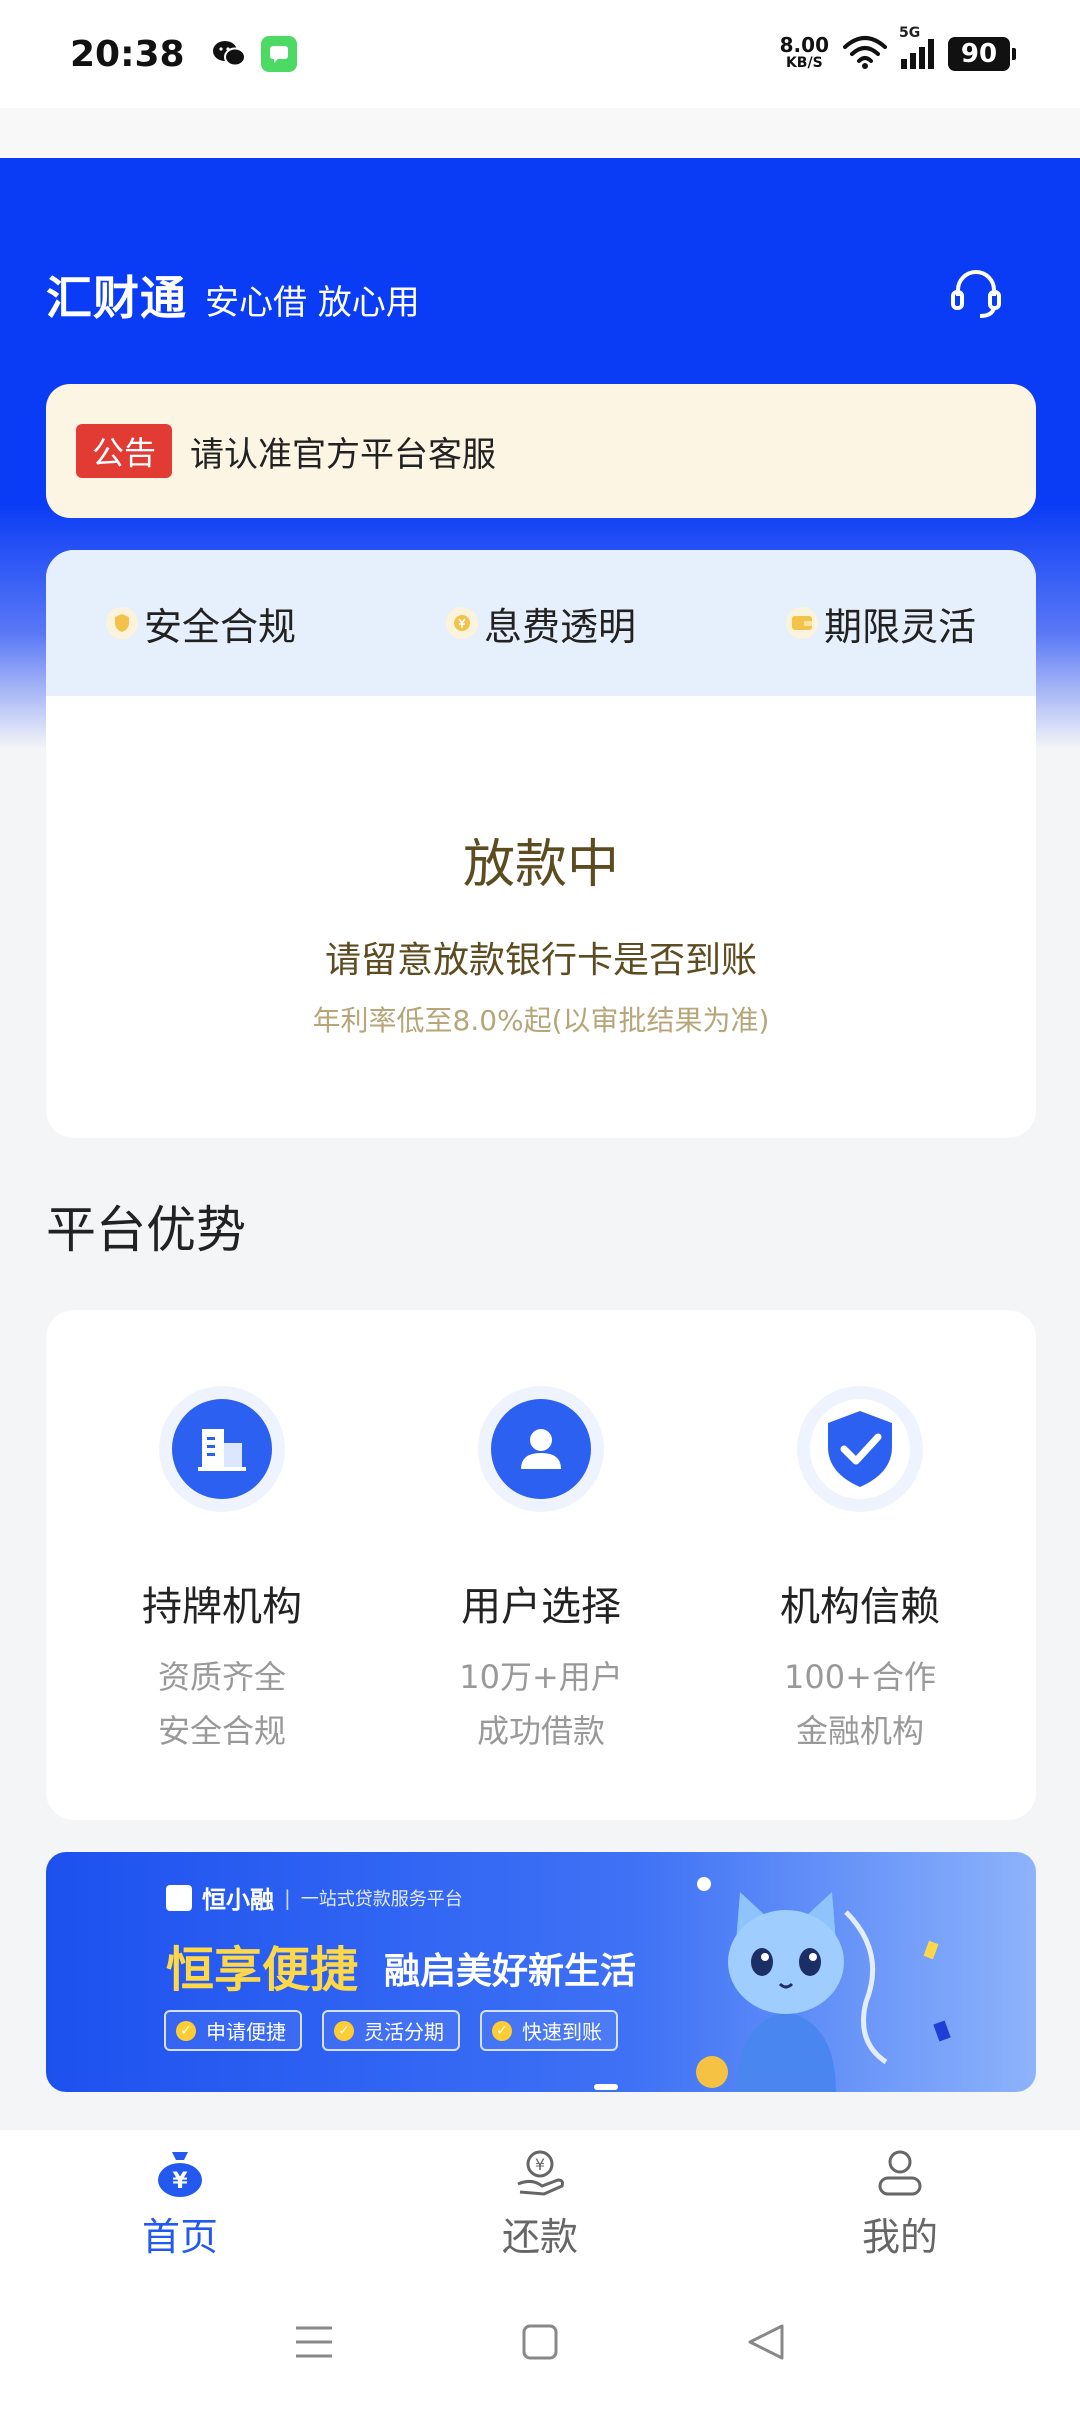 The height and width of the screenshot is (2412, 1080). What do you see at coordinates (916, 47) in the screenshot?
I see `cell-signal-icon: 5G` at bounding box center [916, 47].